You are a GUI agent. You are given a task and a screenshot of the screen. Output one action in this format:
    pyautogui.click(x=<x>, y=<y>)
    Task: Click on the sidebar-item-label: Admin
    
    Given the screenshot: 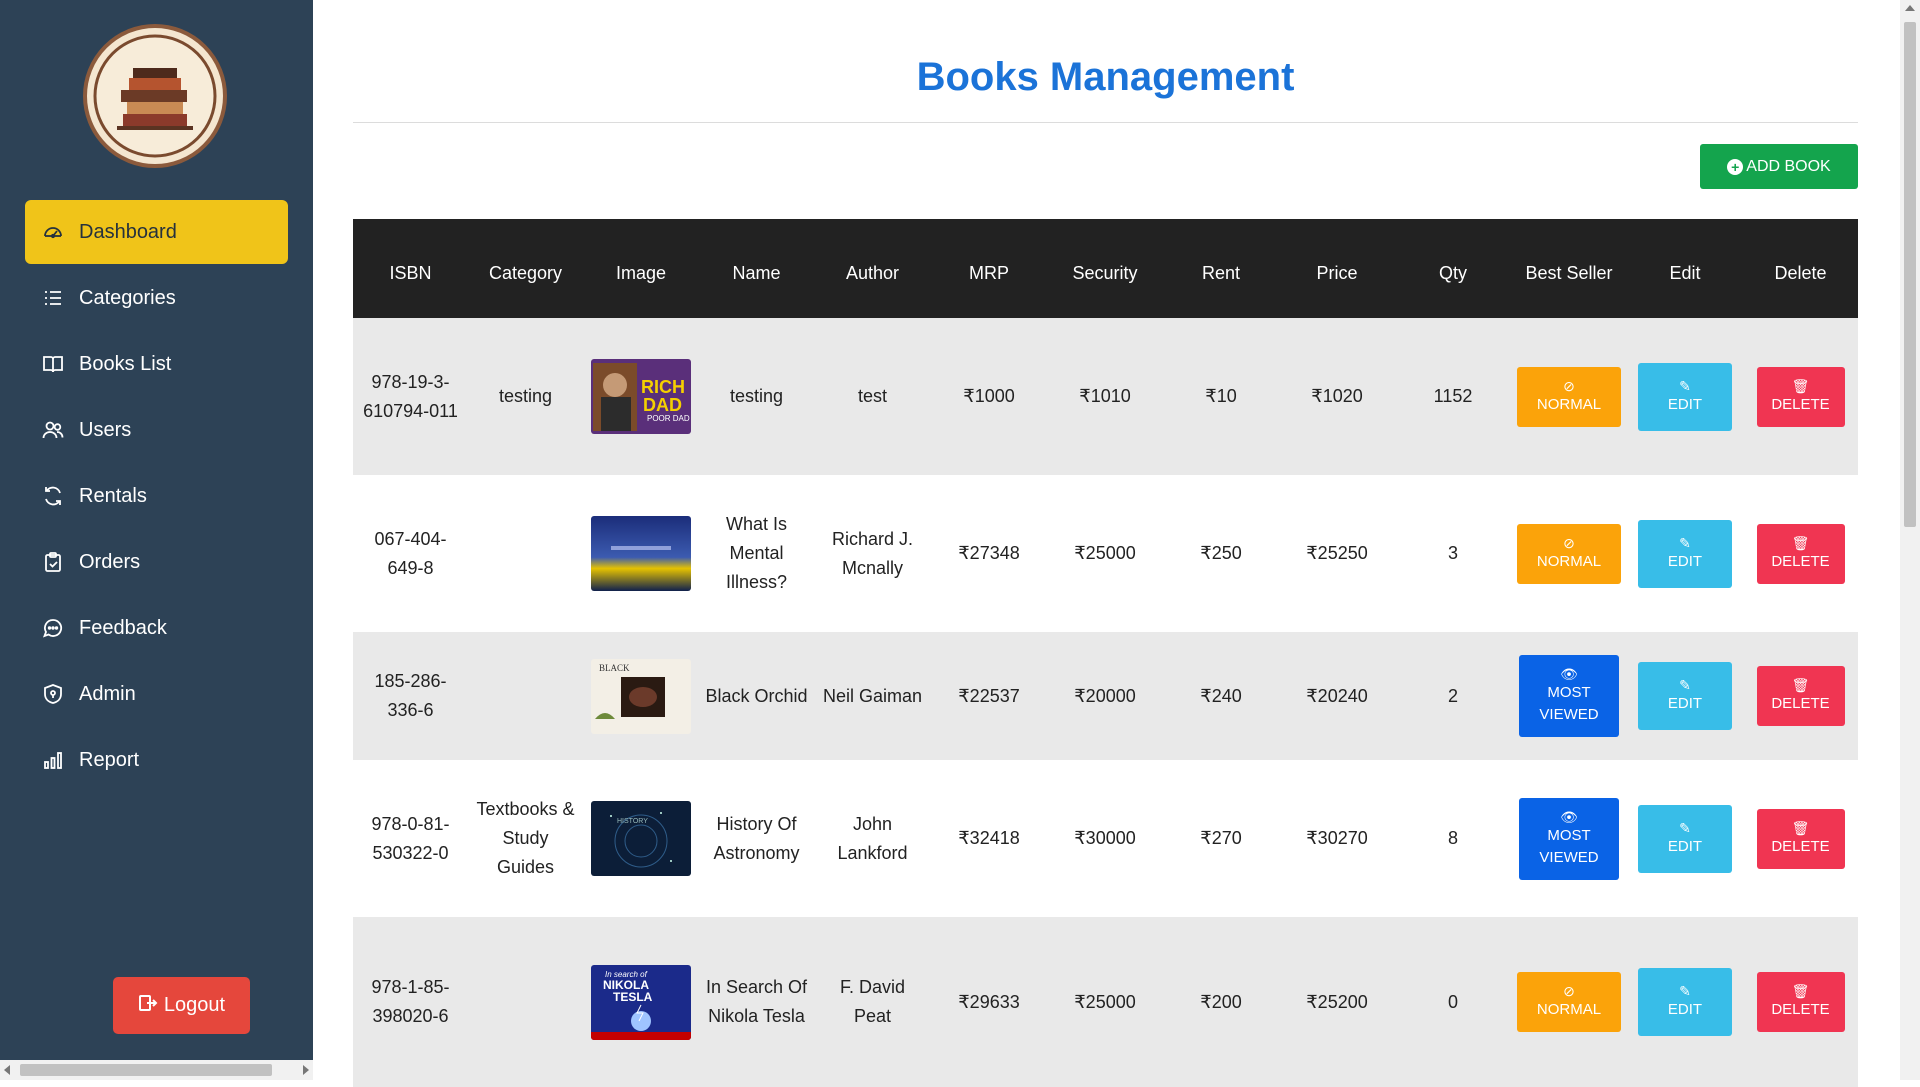 What is the action you would take?
    pyautogui.click(x=107, y=693)
    